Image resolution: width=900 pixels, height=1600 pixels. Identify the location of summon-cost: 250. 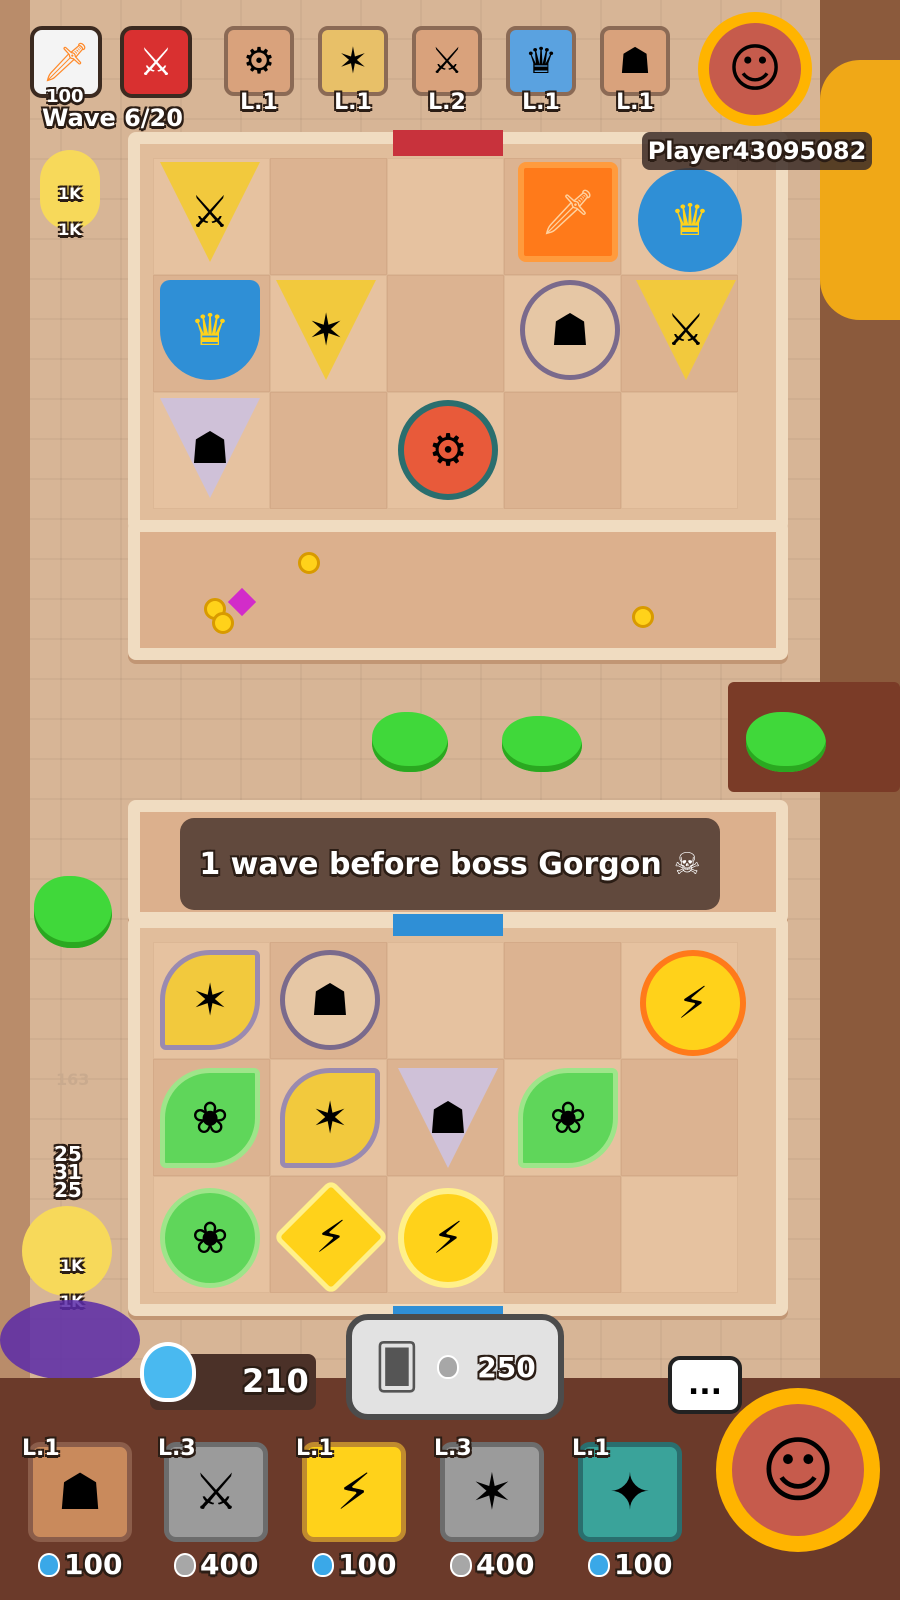
(506, 1367).